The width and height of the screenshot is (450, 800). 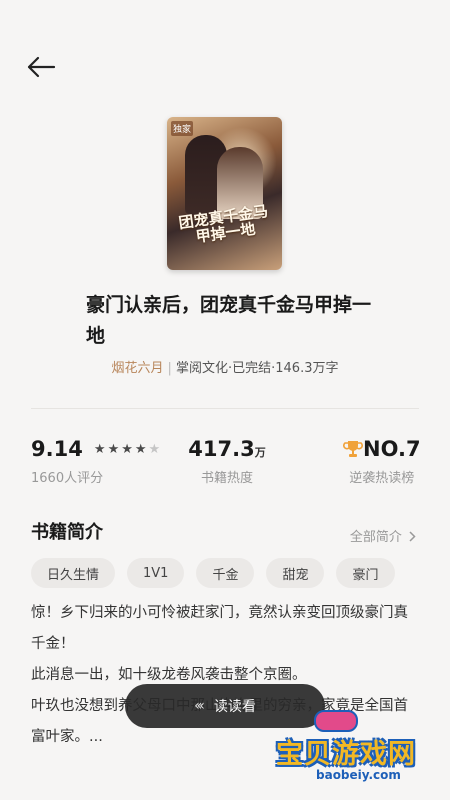 I want to click on word-count: 146.3万字, so click(x=307, y=368).